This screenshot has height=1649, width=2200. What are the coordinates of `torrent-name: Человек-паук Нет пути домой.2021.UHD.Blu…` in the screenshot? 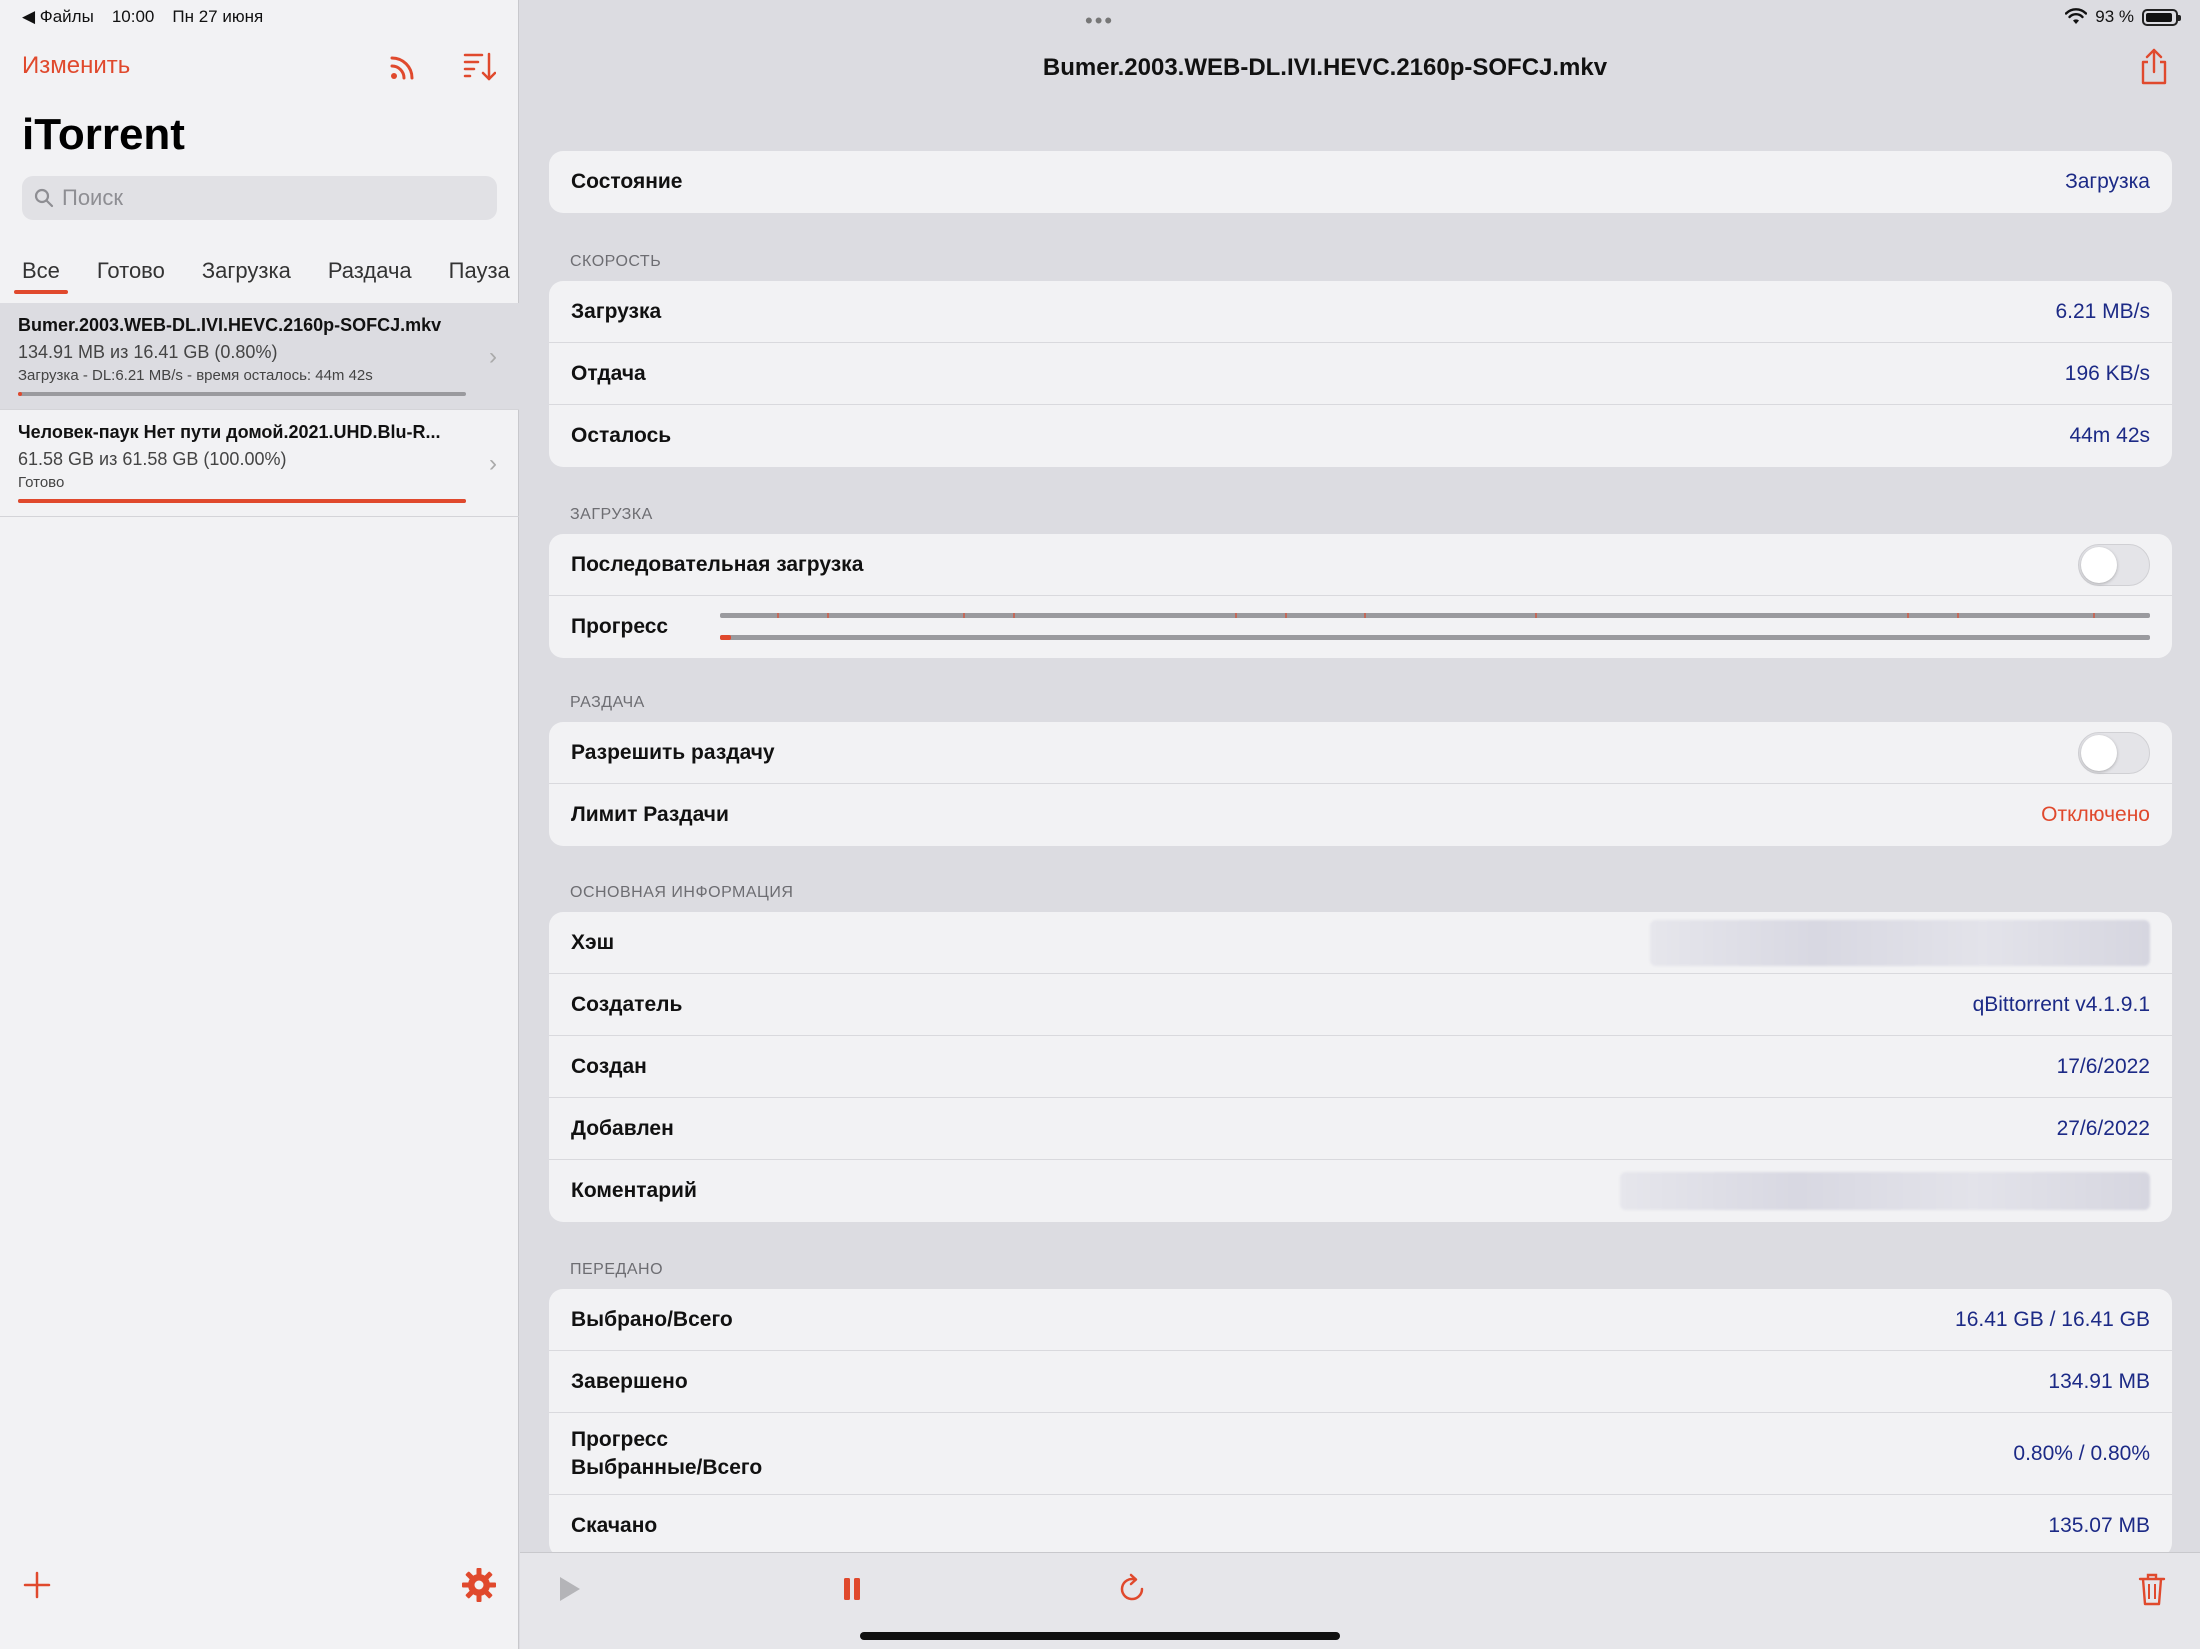 It's located at (229, 432).